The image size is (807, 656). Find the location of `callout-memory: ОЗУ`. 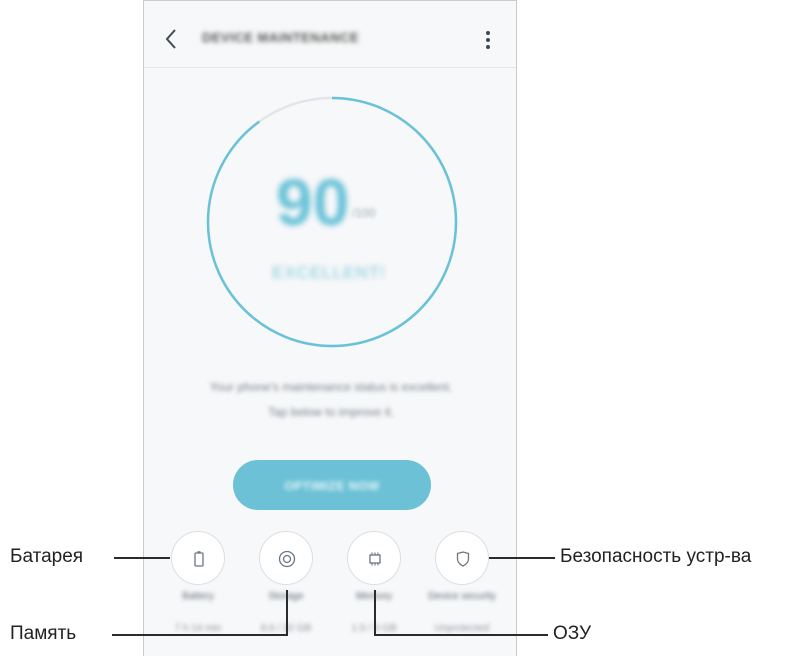

callout-memory: ОЗУ is located at coordinates (572, 633).